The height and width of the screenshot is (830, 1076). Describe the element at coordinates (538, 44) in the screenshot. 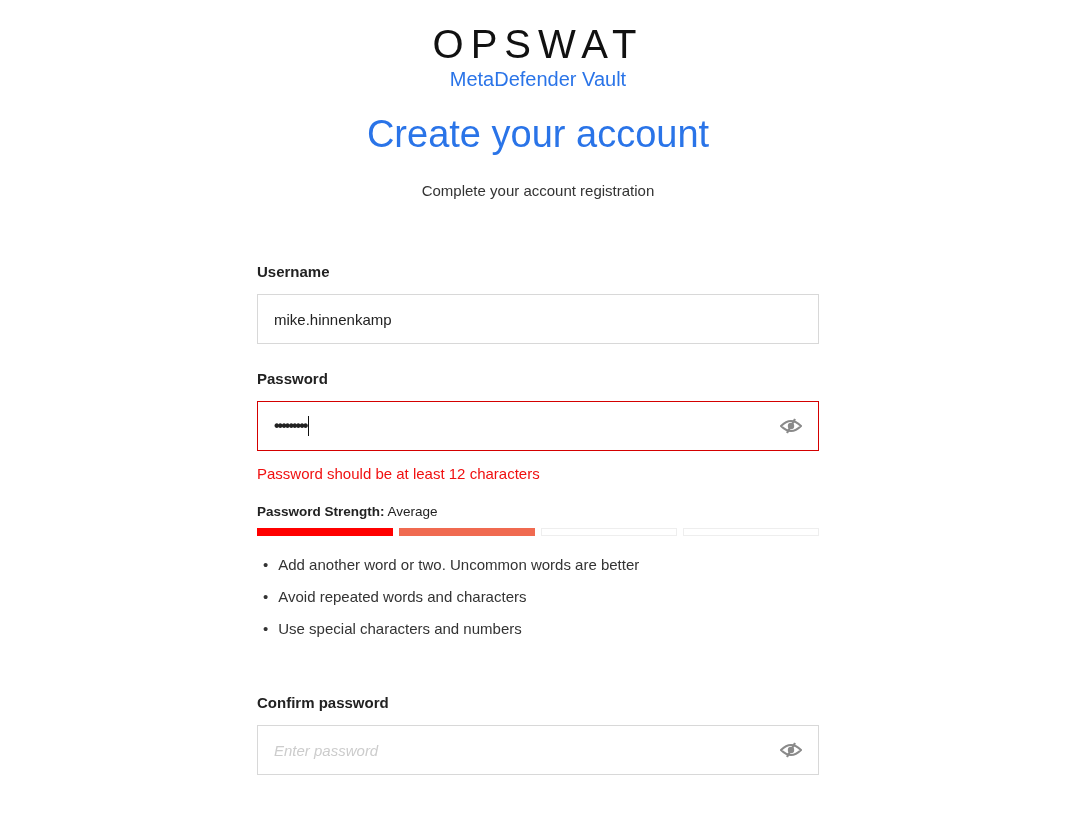

I see `logo-wordmark: OPSWAT` at that location.